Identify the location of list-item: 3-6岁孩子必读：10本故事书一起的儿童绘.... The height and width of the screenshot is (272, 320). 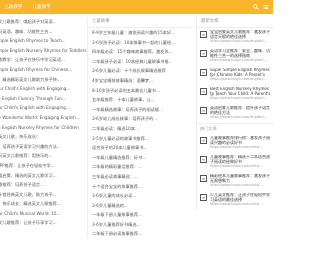
(140, 43).